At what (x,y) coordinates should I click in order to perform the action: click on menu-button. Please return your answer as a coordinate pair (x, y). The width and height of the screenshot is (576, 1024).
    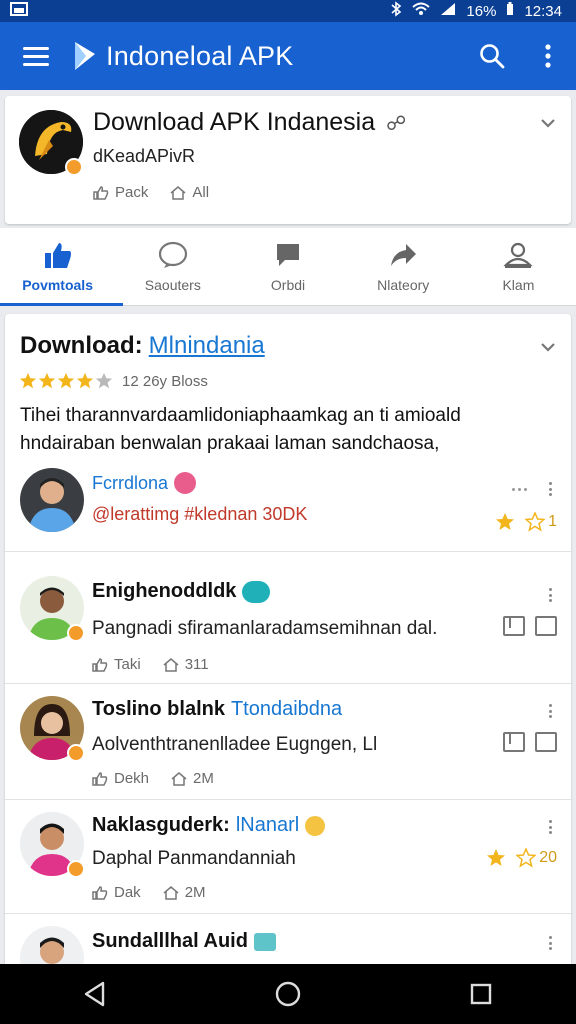
    Looking at the image, I should click on (36, 56).